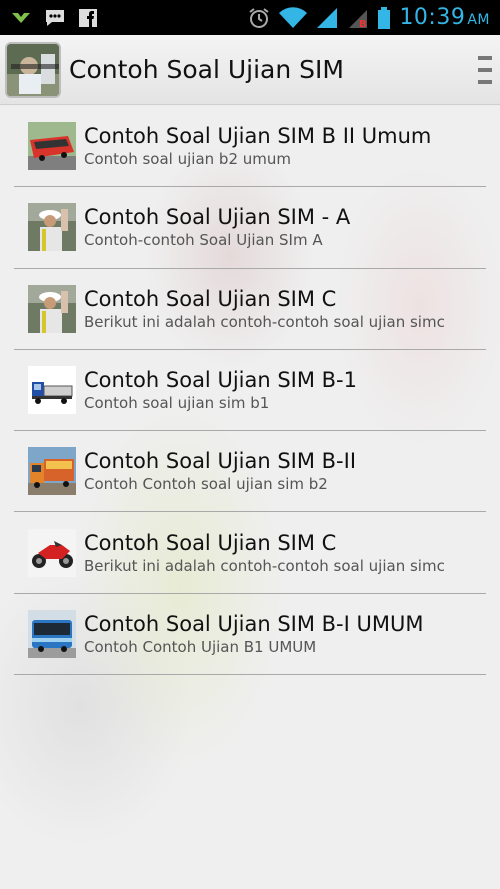 Image resolution: width=500 pixels, height=889 pixels. Describe the element at coordinates (52, 471) in the screenshot. I see `big-truck-icon` at that location.